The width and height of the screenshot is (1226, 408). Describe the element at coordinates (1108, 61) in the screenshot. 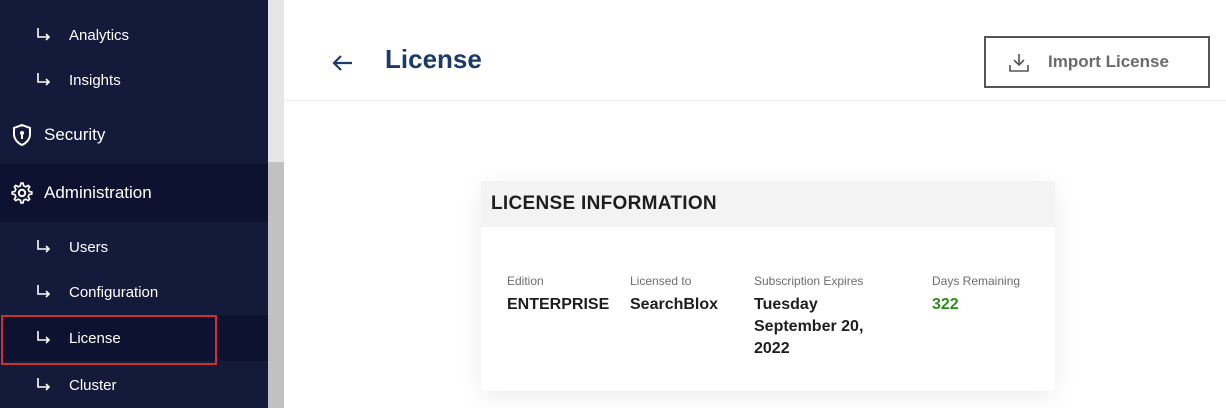

I see `import-license-label: Import License` at that location.